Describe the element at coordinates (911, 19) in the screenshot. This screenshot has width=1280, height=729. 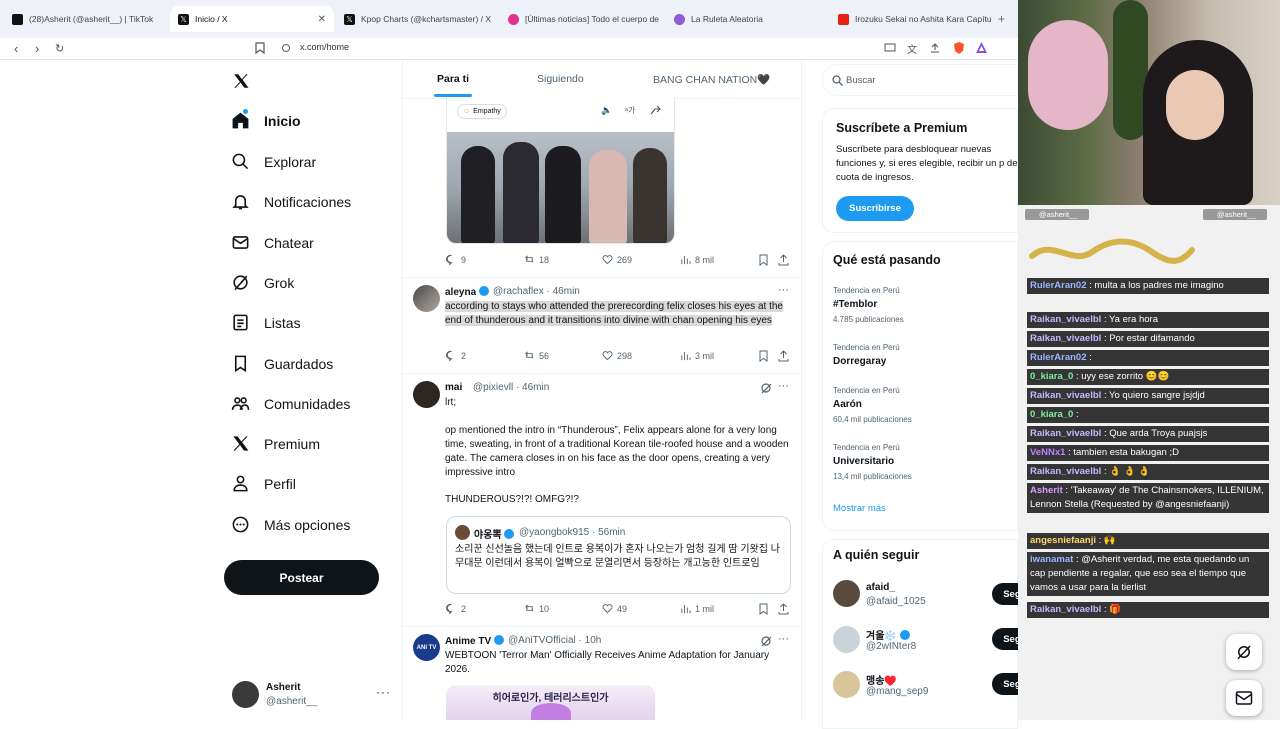
I see `tab-youtube: Irozuku Sekai no Ashita Kara Capítulo` at that location.